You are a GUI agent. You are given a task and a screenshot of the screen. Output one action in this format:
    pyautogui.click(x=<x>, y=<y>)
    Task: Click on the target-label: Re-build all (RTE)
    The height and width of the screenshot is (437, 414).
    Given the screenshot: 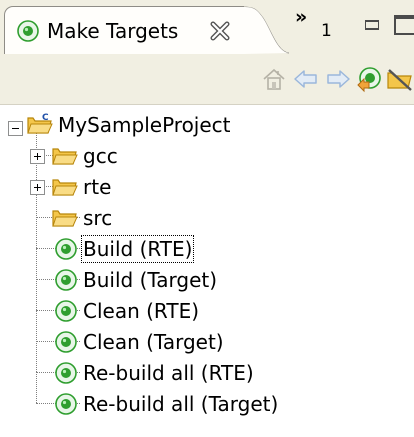 What is the action you would take?
    pyautogui.click(x=168, y=373)
    